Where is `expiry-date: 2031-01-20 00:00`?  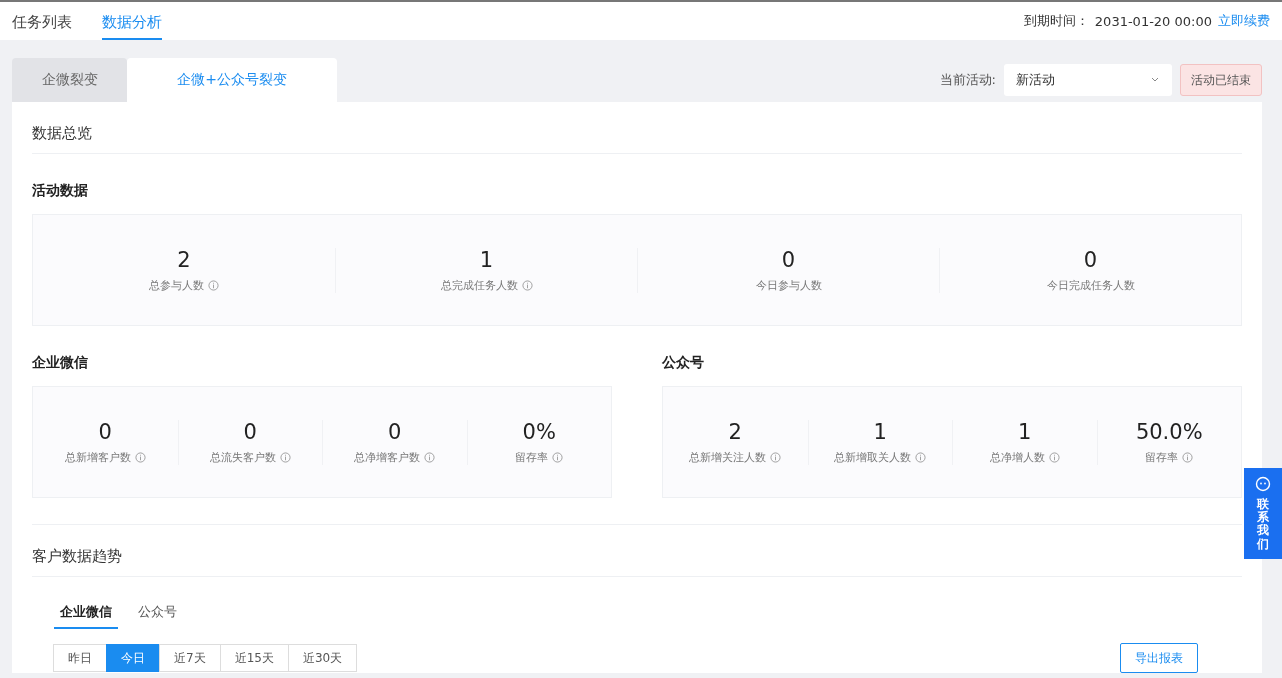
expiry-date: 2031-01-20 00:00 is located at coordinates (1153, 21).